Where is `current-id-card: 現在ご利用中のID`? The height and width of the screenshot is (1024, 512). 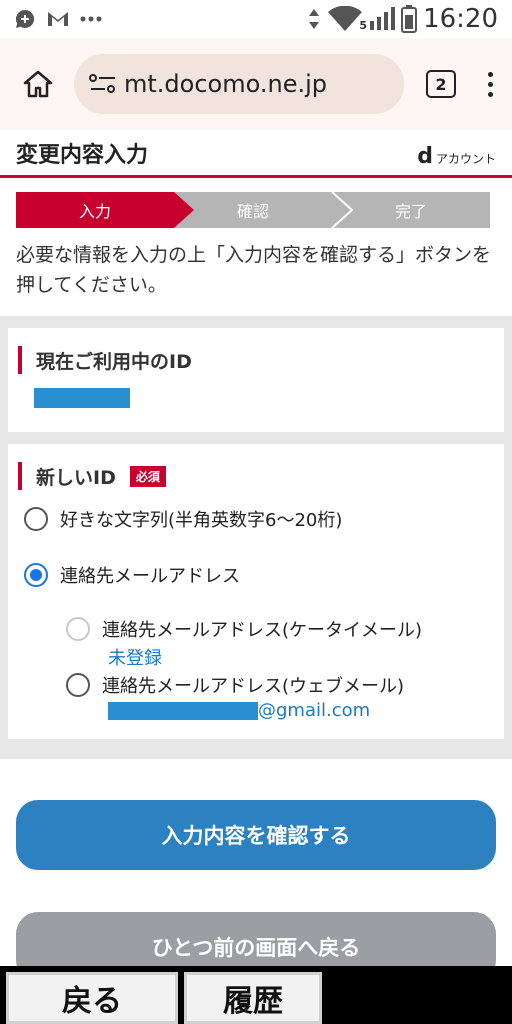 current-id-card: 現在ご利用中のID is located at coordinates (256, 380).